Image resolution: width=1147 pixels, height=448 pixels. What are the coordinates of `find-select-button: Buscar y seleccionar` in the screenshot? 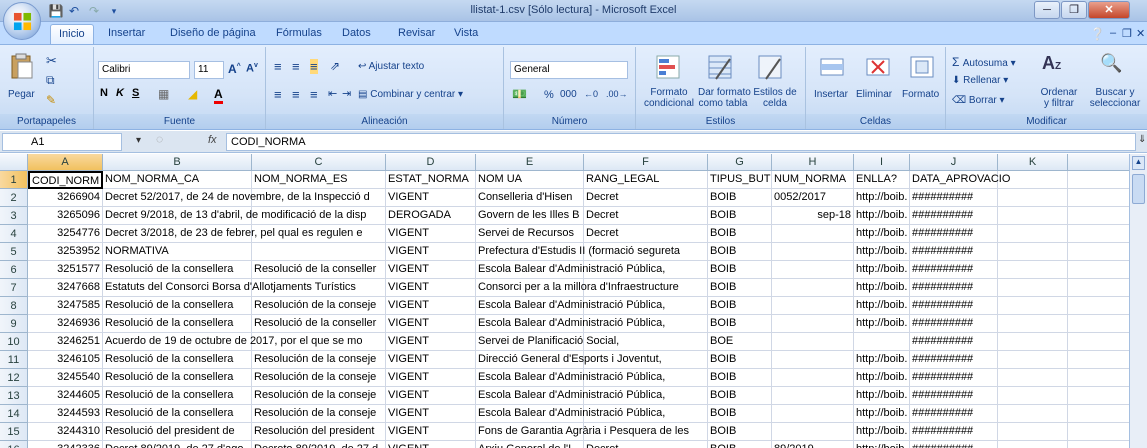 It's located at (1115, 98).